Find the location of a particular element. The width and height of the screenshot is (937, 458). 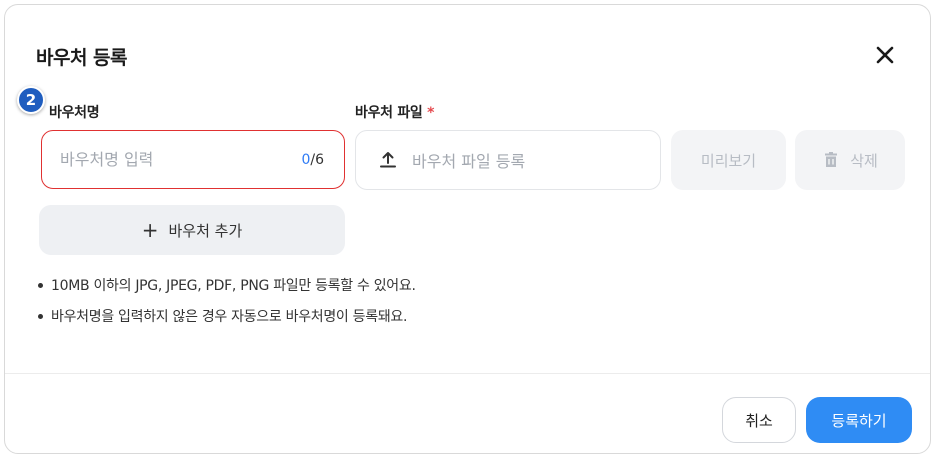

delete-button: 삭제 is located at coordinates (850, 160).